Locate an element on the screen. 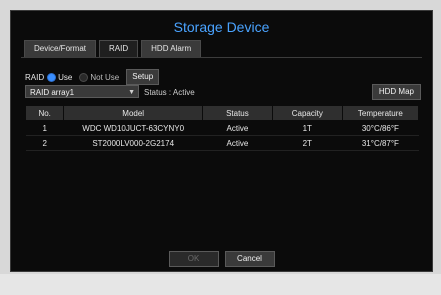 Image resolution: width=441 pixels, height=295 pixels. raid-mode-row: RAID Use Not Use Setup is located at coordinates (92, 77).